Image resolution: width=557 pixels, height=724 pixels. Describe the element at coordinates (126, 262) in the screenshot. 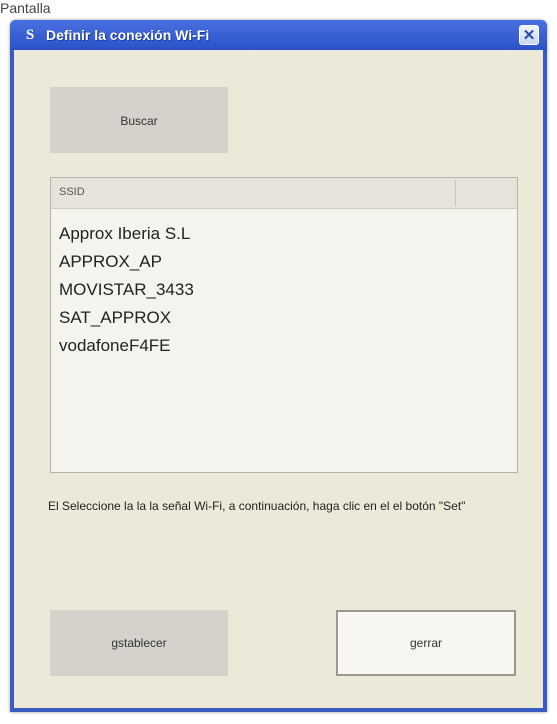

I see `list-item: APPROX_AP` at that location.